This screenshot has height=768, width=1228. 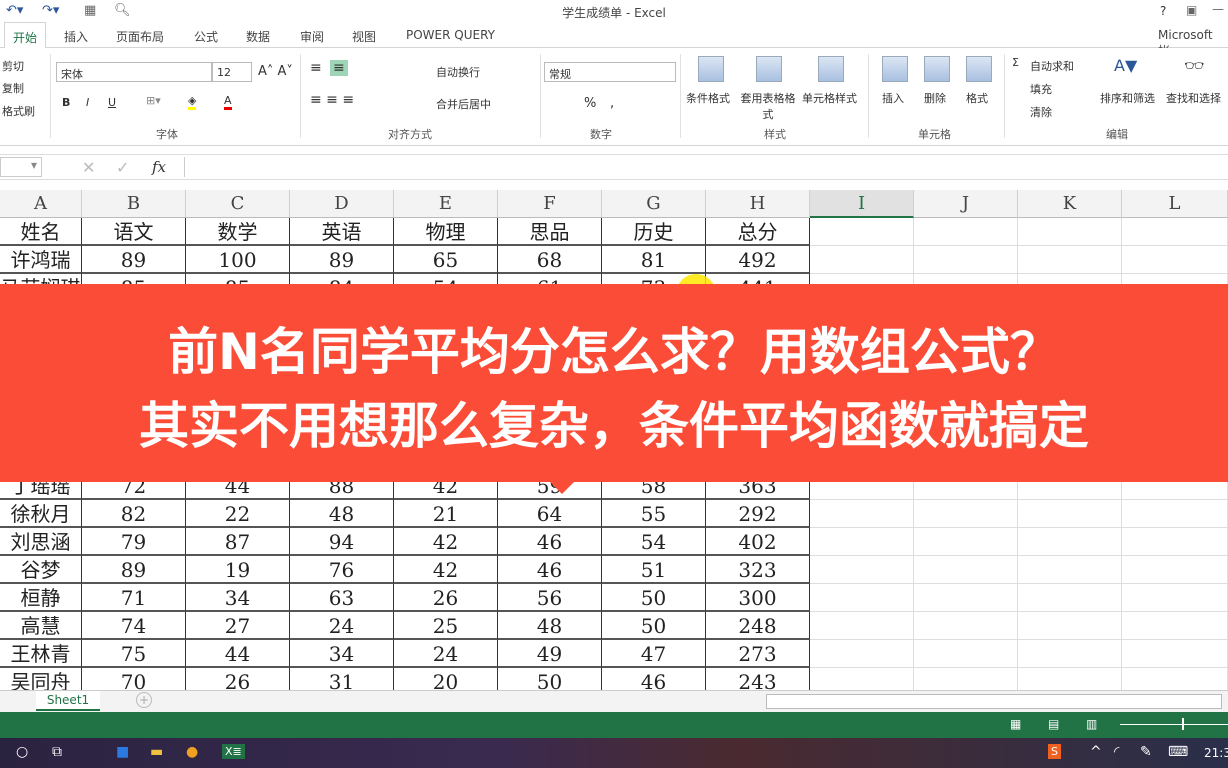 What do you see at coordinates (13, 66) in the screenshot?
I see `cut-button: 剪切` at bounding box center [13, 66].